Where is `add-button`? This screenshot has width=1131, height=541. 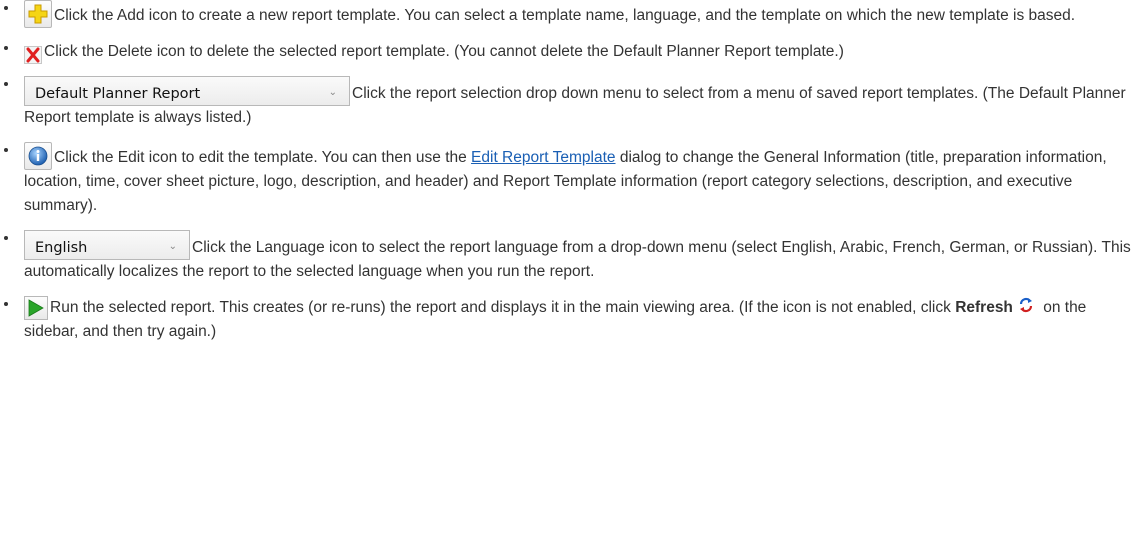 add-button is located at coordinates (38, 14).